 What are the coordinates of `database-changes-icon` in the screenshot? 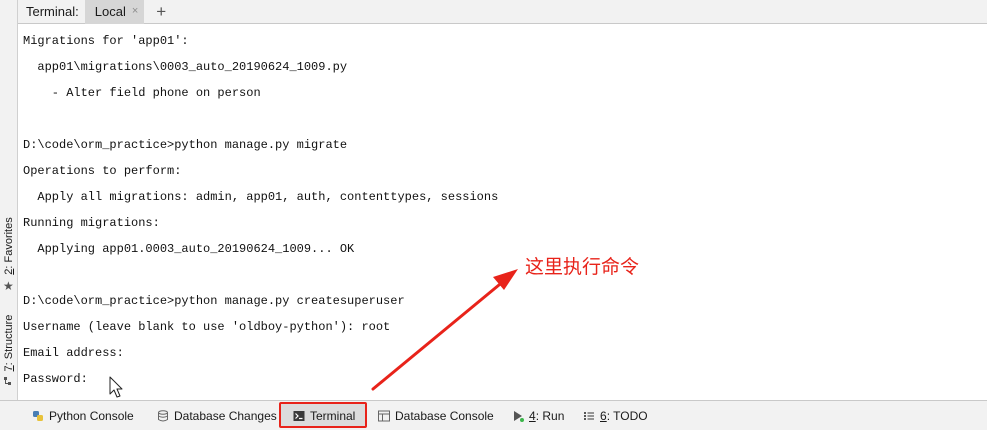 It's located at (163, 416).